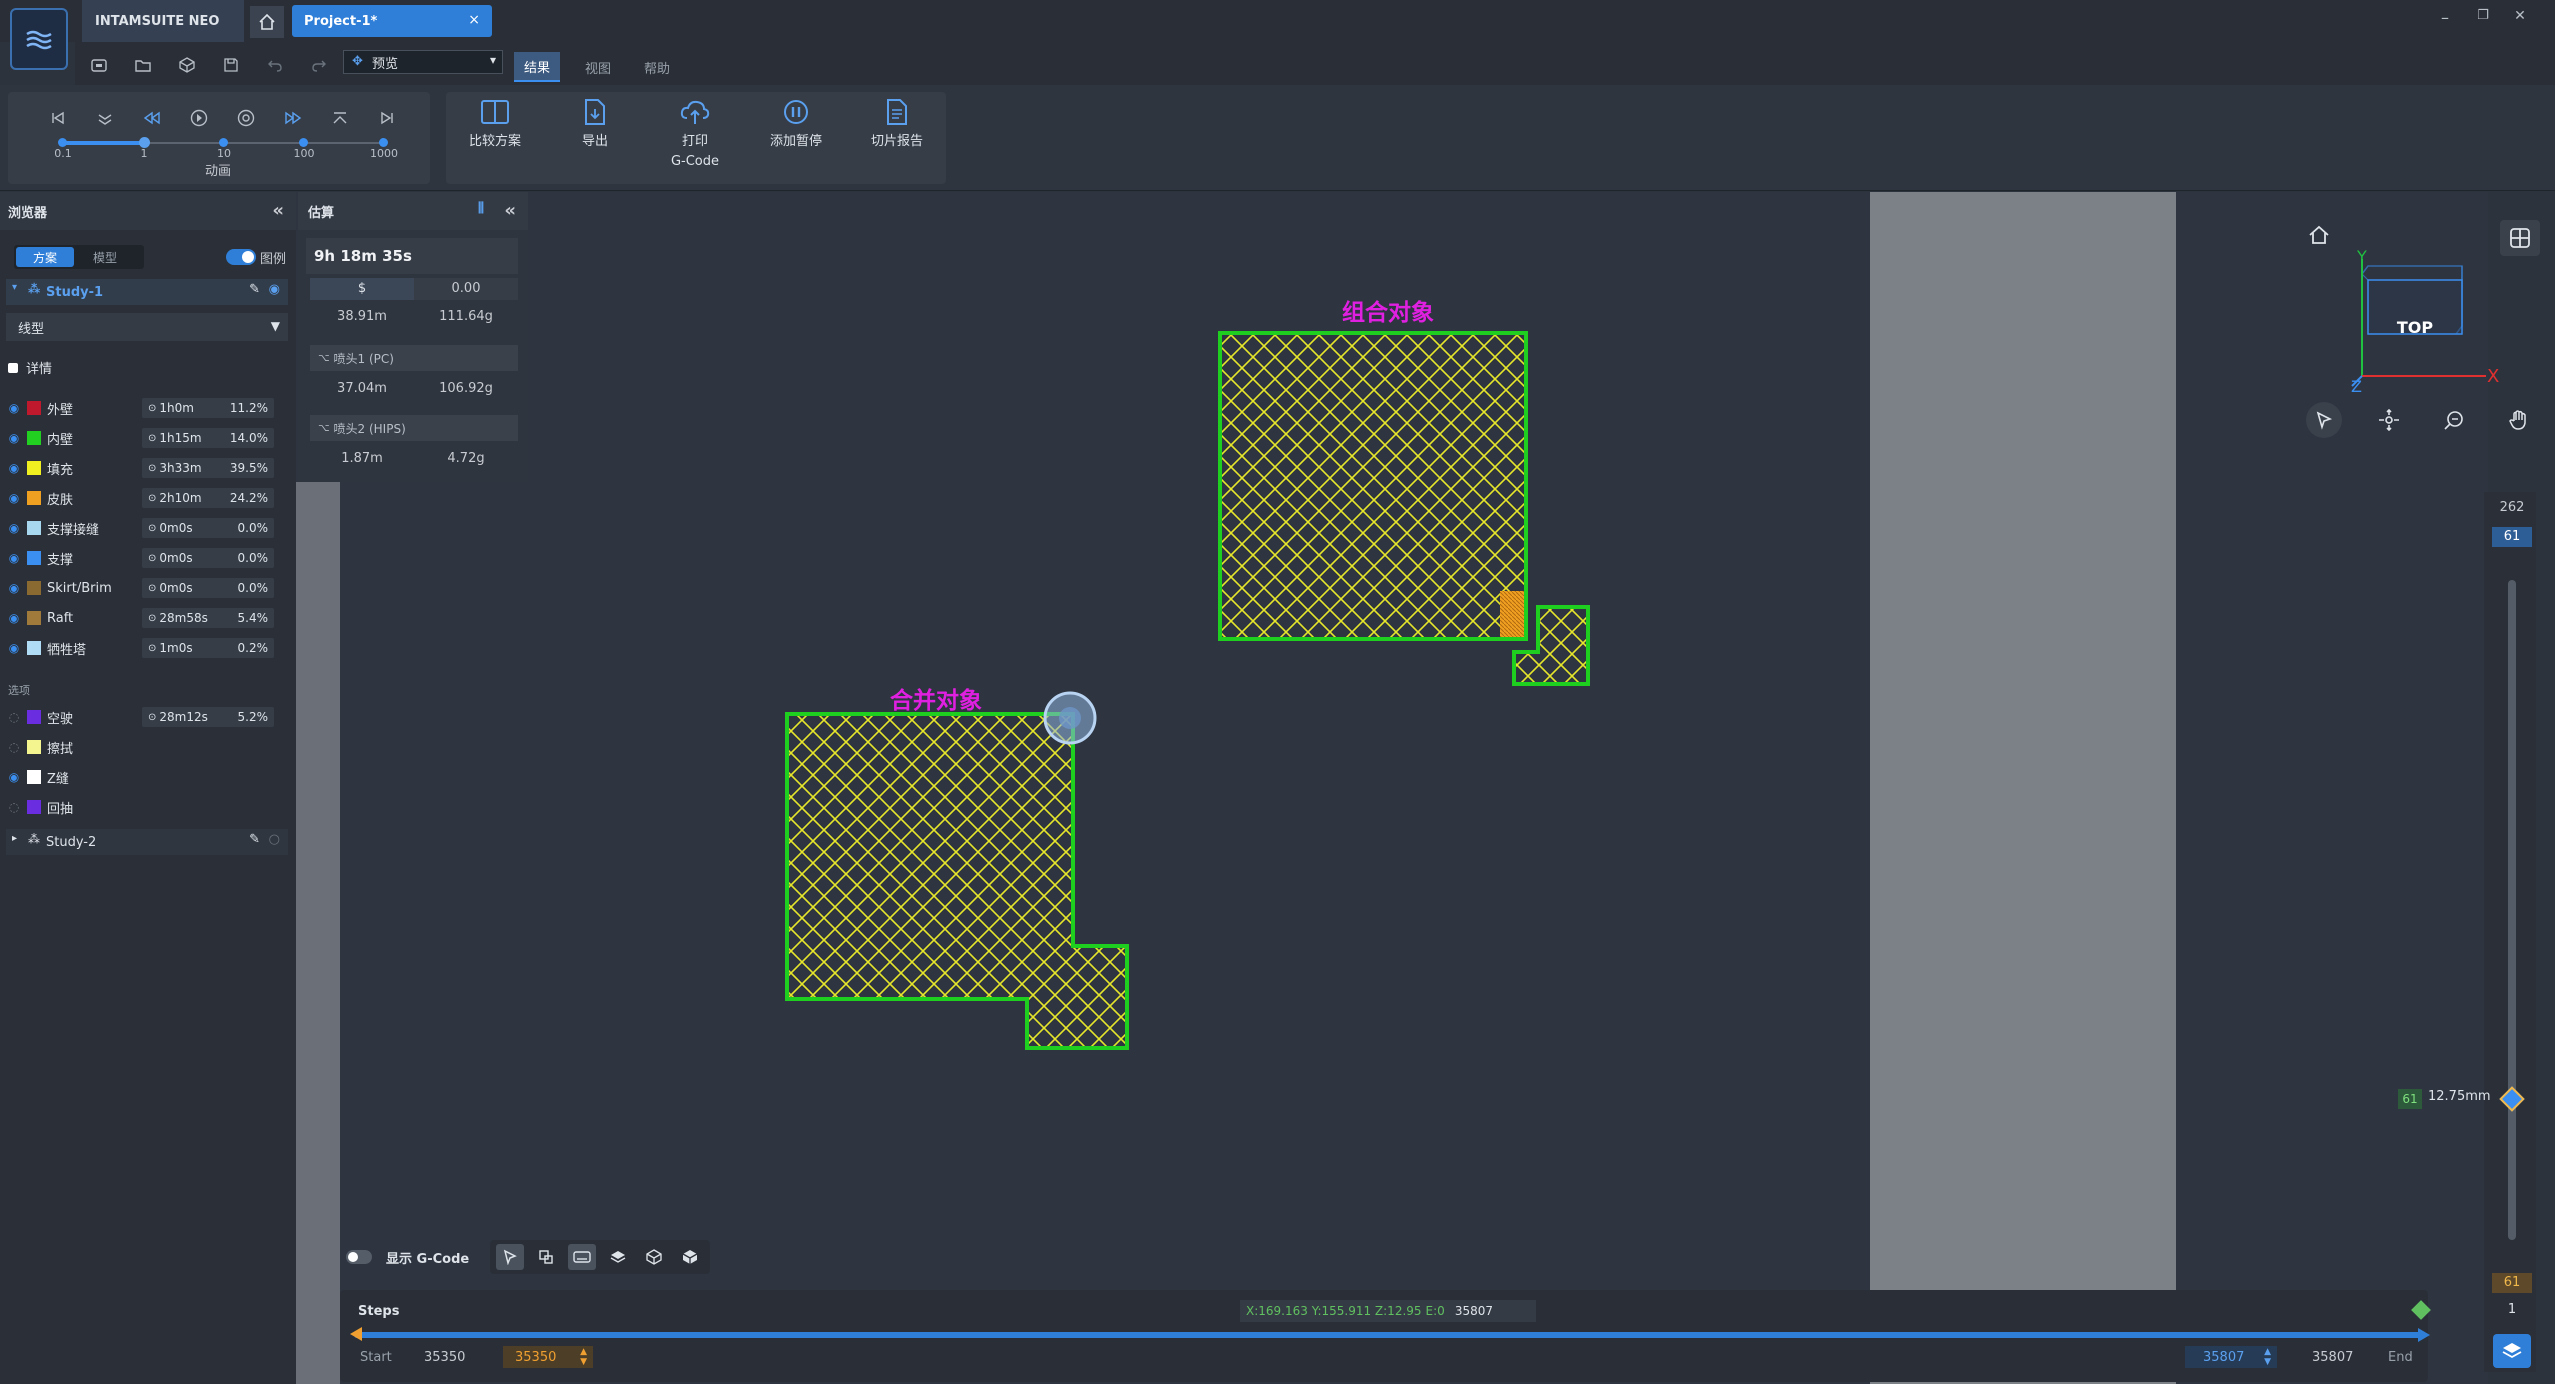 The width and height of the screenshot is (2555, 1384). What do you see at coordinates (274, 839) in the screenshot?
I see `inactive-radio-icon: ○` at bounding box center [274, 839].